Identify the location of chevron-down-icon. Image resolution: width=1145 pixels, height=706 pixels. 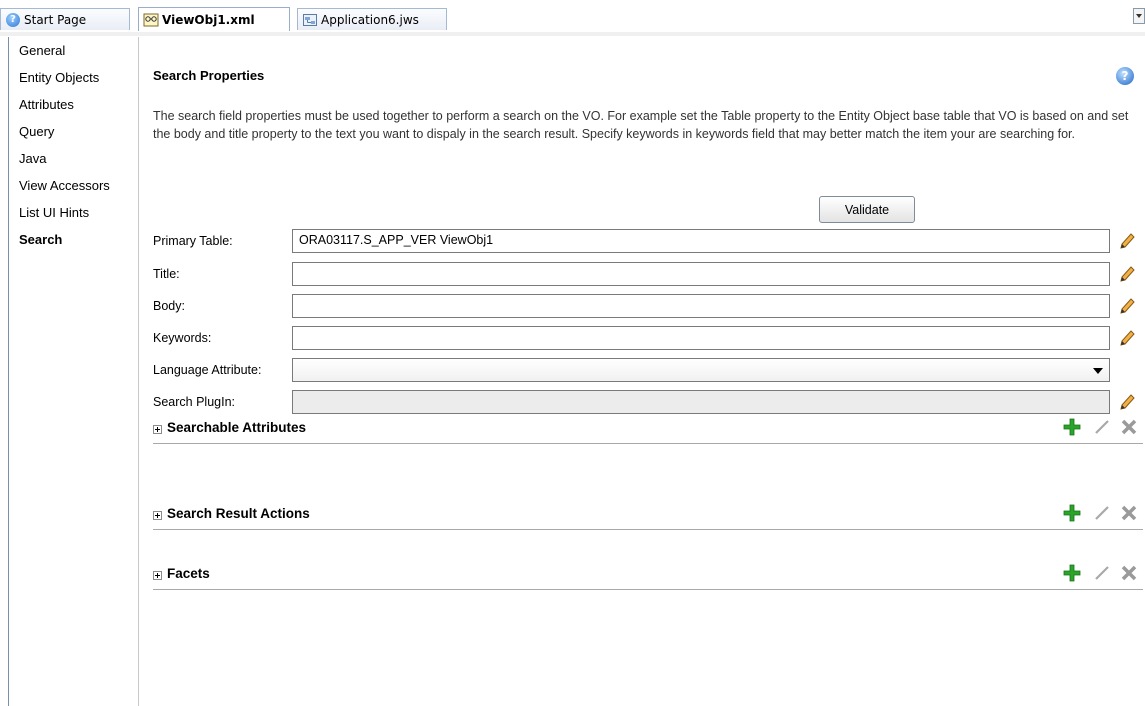
(1098, 371).